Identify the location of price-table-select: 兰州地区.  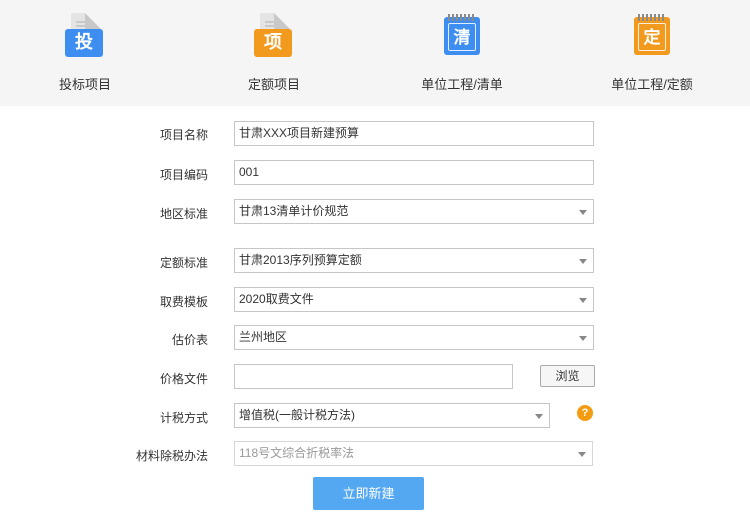
(414, 337).